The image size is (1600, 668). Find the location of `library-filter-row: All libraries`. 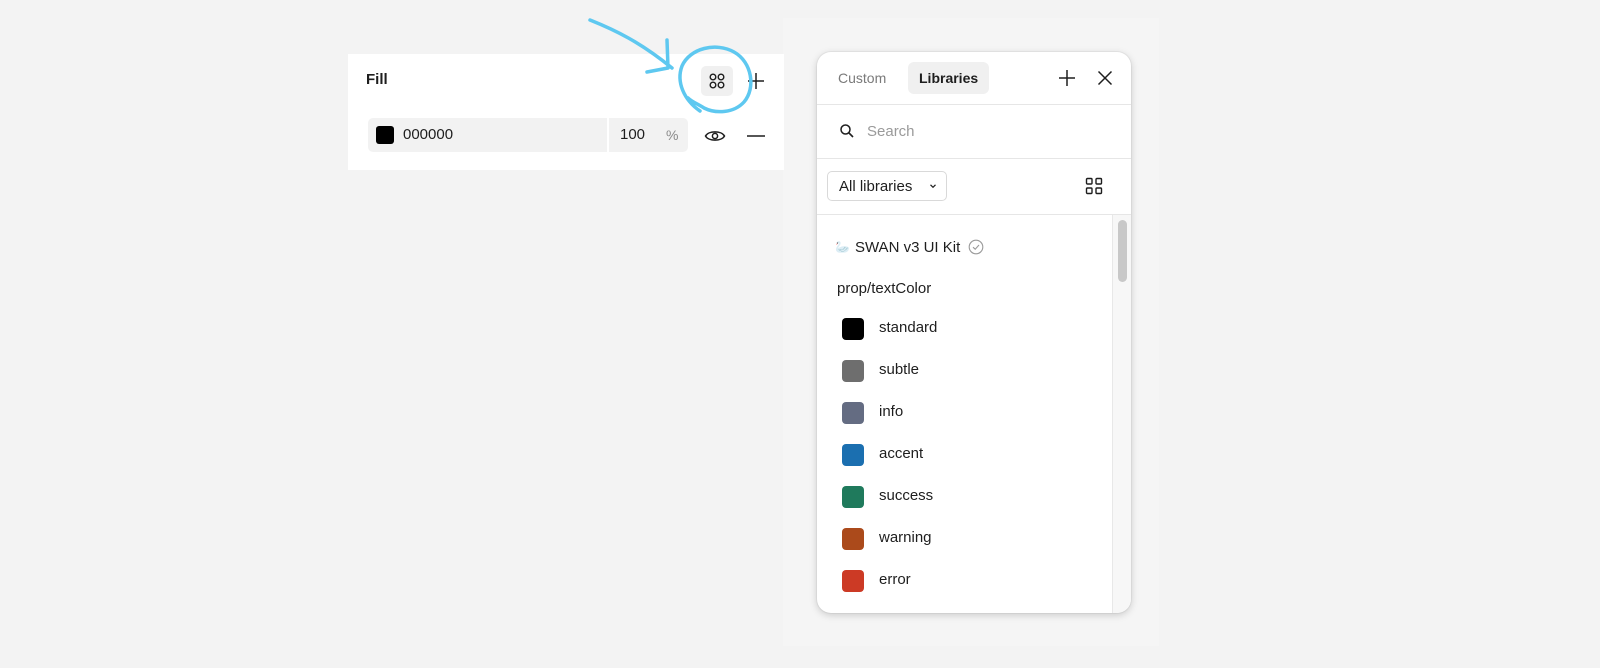

library-filter-row: All libraries is located at coordinates (974, 187).